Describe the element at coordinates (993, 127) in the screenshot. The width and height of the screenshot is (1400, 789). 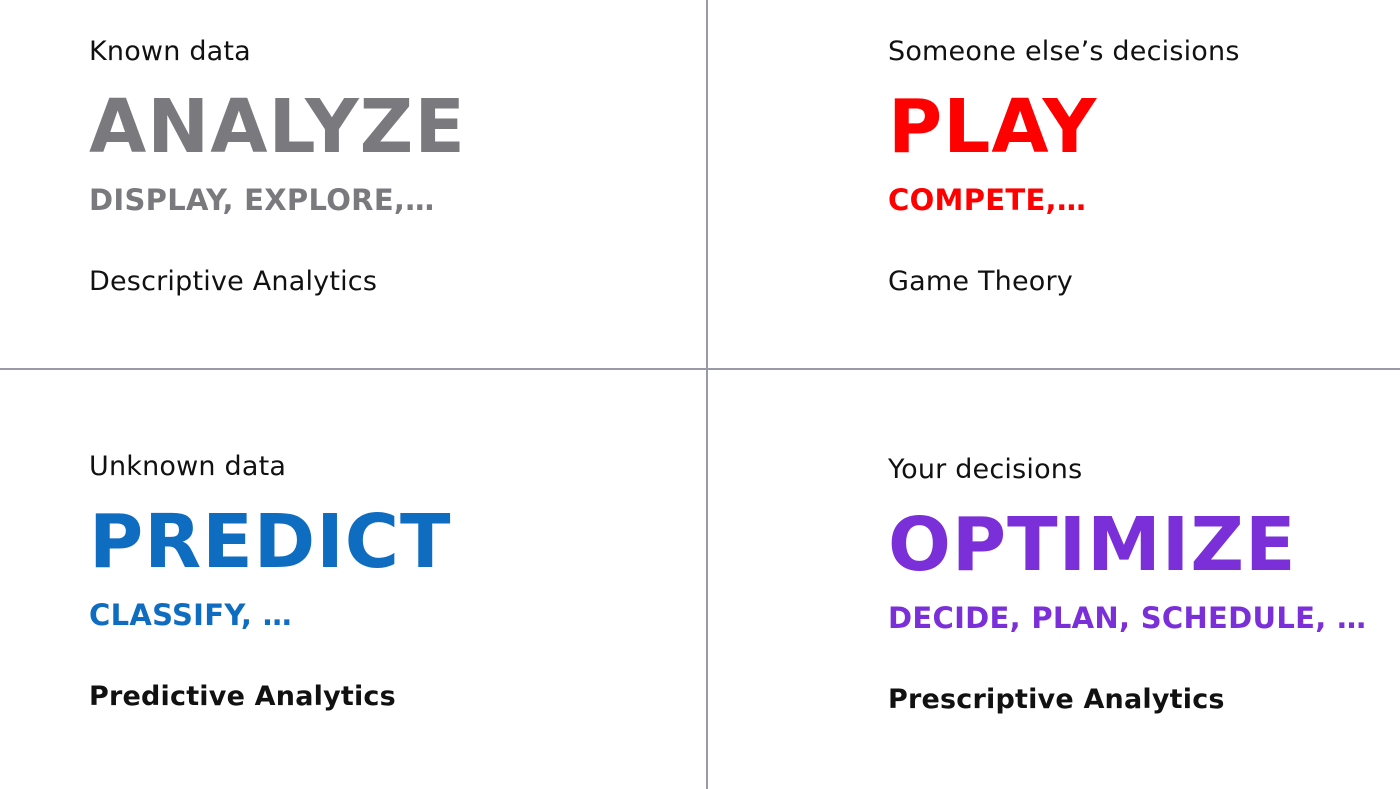
I see `play-verb-heading: PLAY` at that location.